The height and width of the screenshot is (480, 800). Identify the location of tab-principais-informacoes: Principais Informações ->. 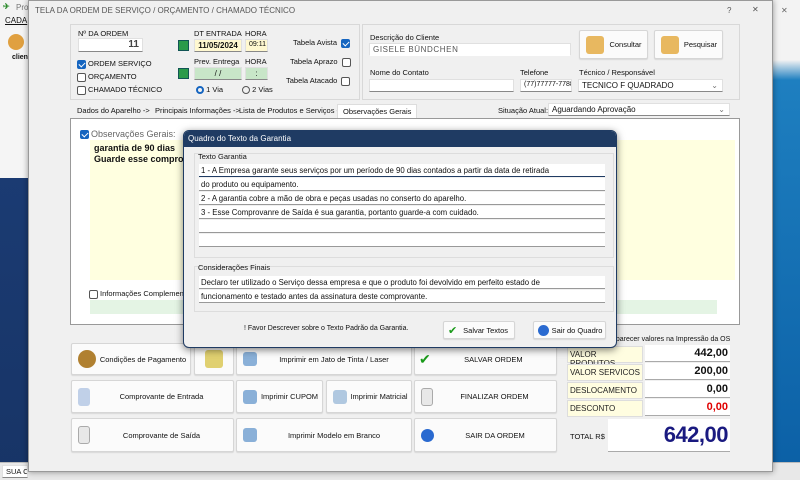
(197, 111).